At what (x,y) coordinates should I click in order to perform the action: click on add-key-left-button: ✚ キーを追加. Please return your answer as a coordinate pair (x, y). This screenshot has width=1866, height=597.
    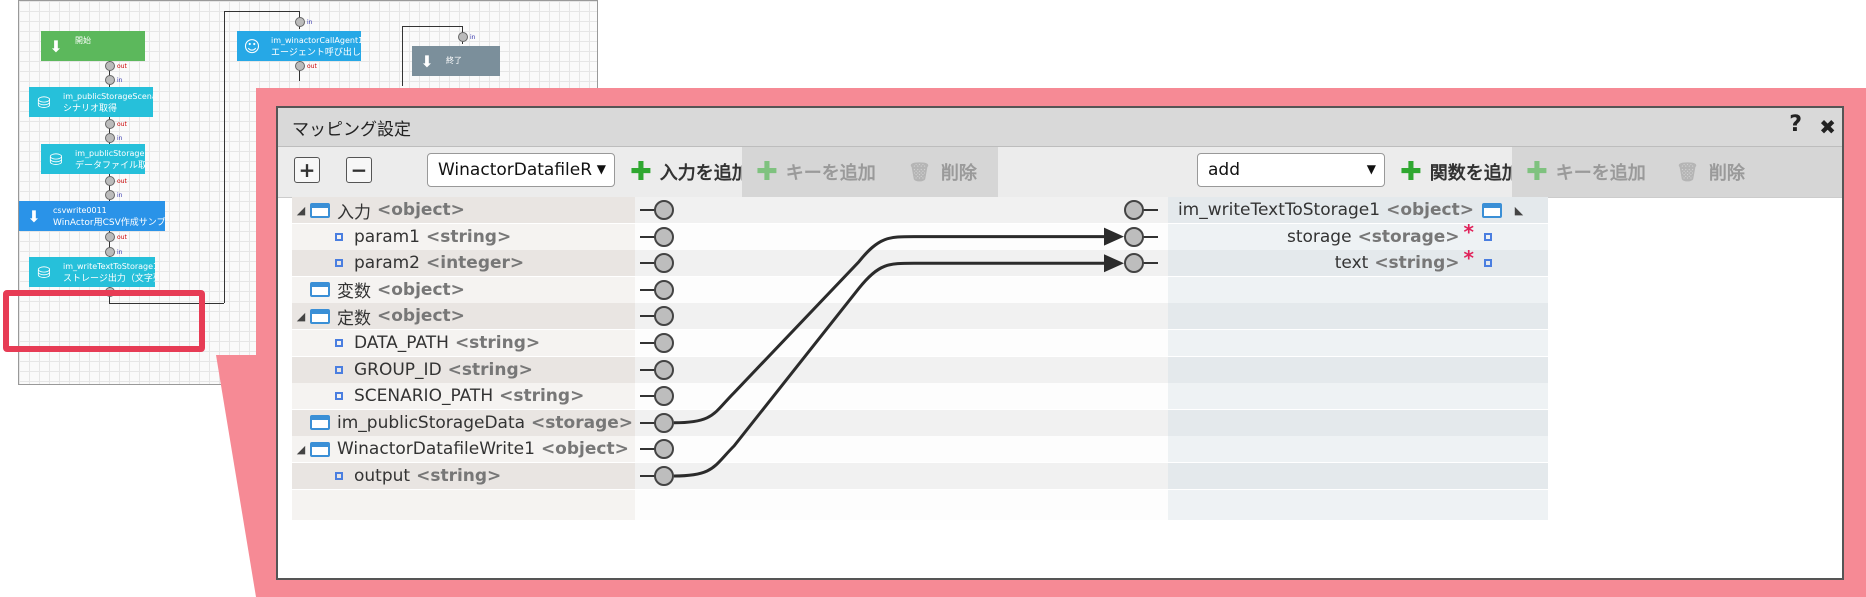
    Looking at the image, I should click on (818, 172).